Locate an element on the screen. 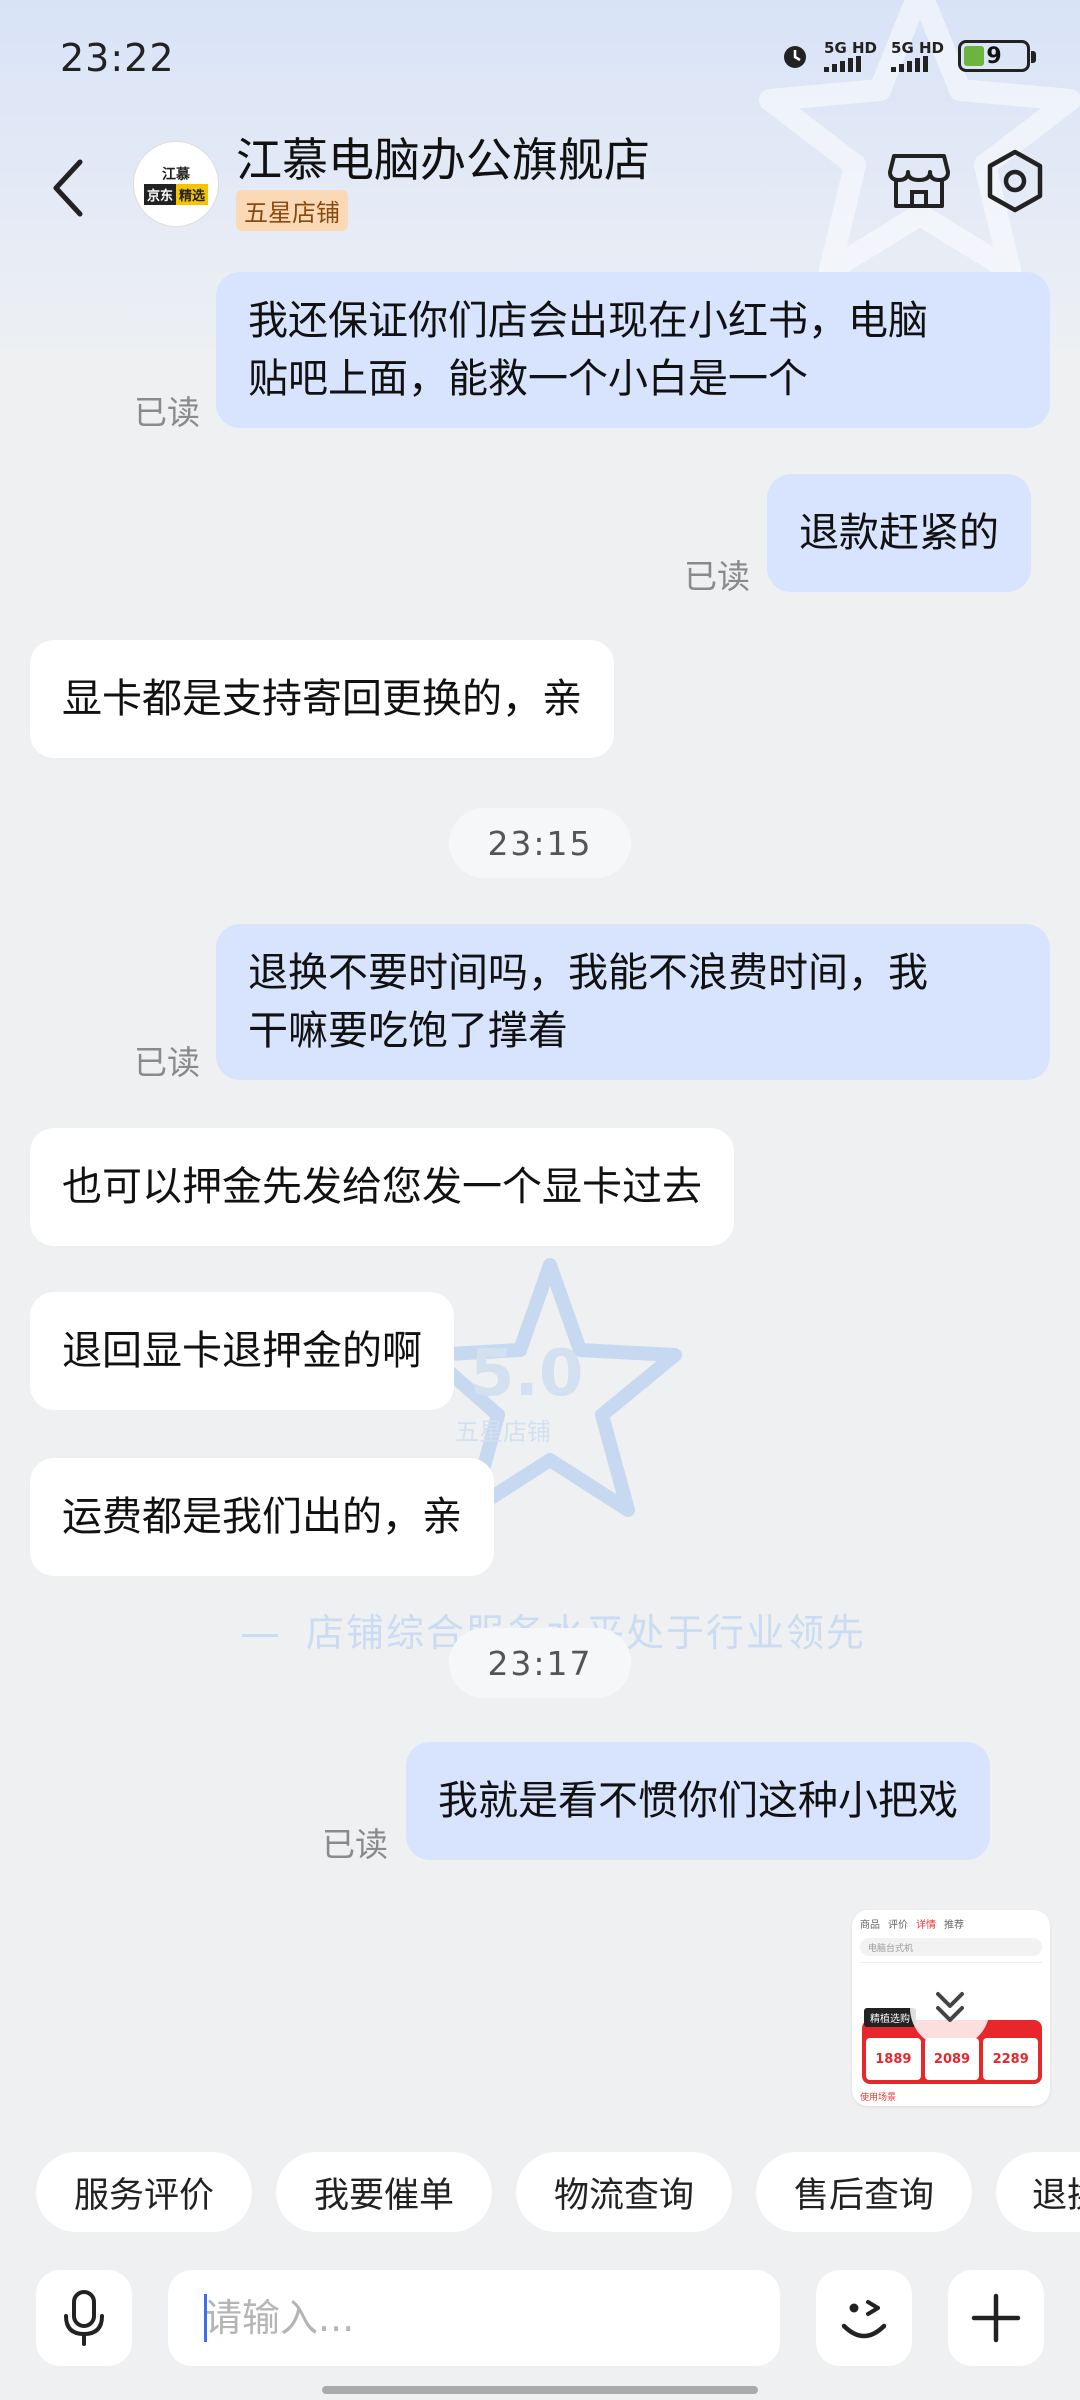 This screenshot has width=1080, height=2400. message-bubble-incoming: 运费都是我们出的，亲 is located at coordinates (262, 1517).